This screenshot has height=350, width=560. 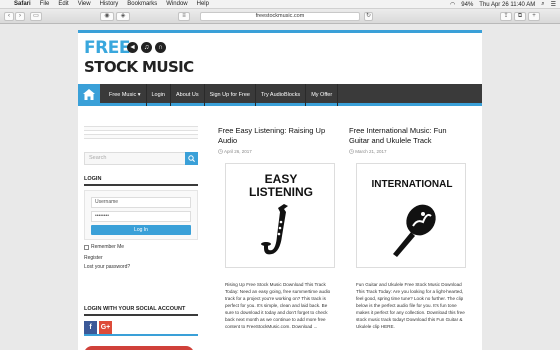 What do you see at coordinates (230, 95) in the screenshot?
I see `nav-sign-up: Sign Up for Free` at bounding box center [230, 95].